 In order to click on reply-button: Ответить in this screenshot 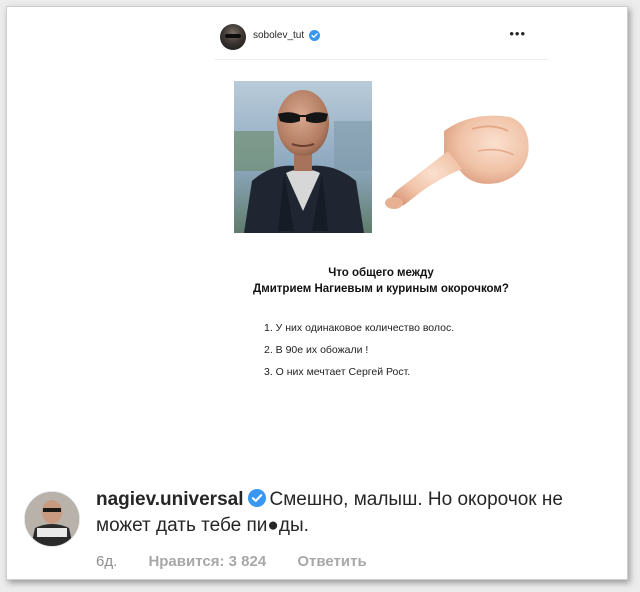, I will do `click(331, 561)`.